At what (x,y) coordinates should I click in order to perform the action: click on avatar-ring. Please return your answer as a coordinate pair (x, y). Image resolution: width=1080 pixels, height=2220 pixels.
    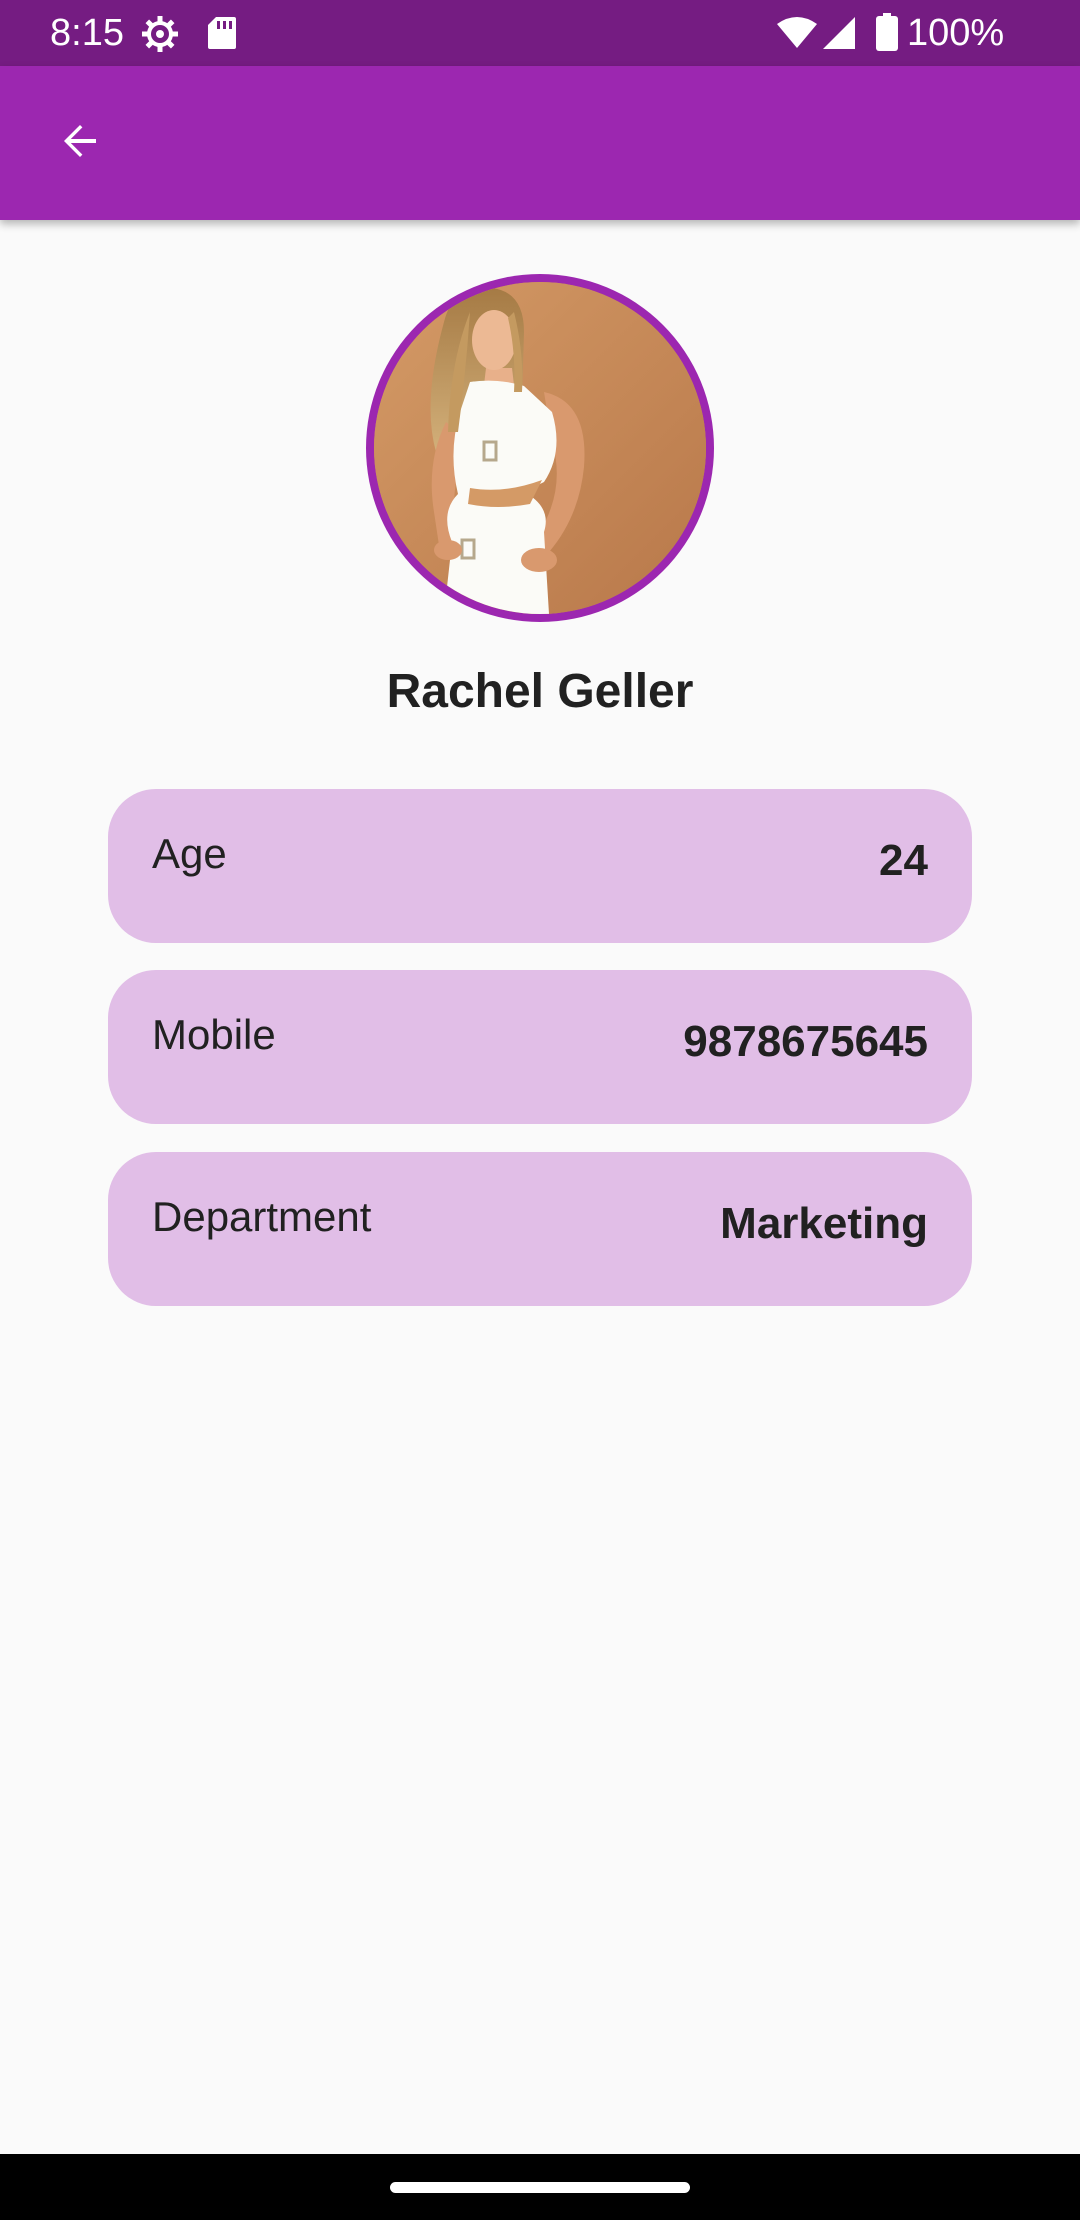
    Looking at the image, I should click on (540, 448).